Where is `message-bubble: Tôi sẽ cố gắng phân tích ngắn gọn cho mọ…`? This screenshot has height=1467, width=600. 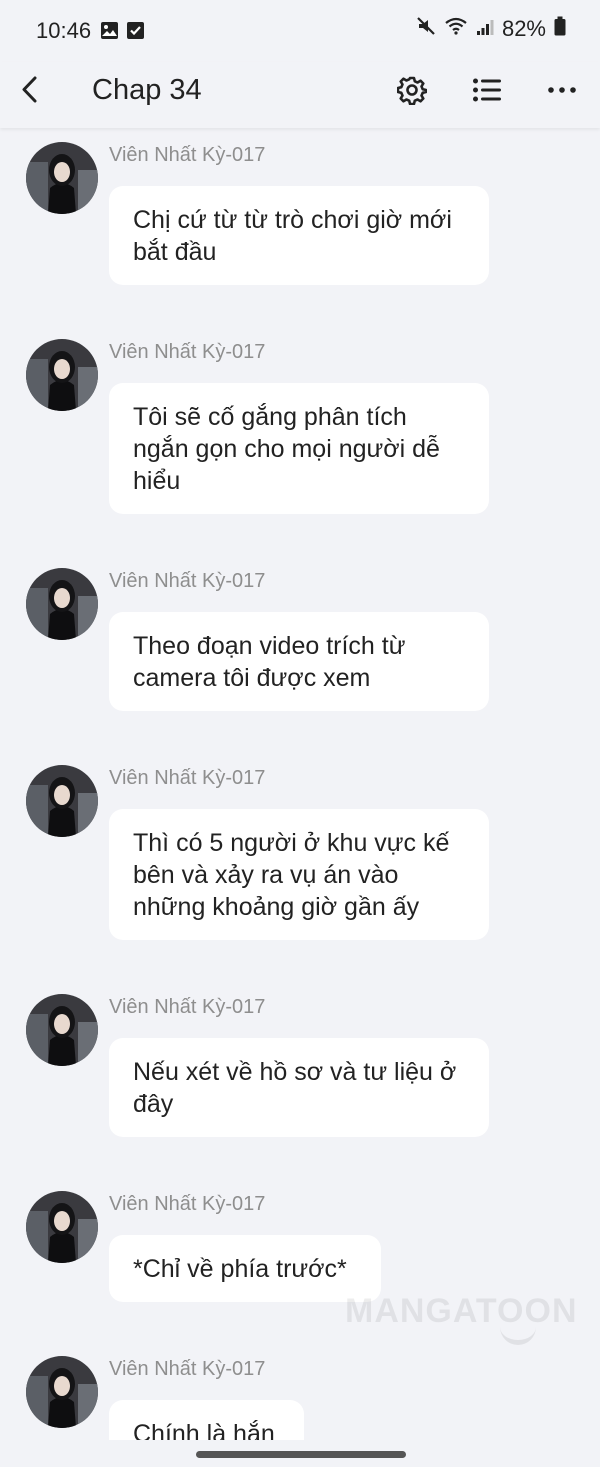
message-bubble: Tôi sẽ cố gắng phân tích ngắn gọn cho mọ… is located at coordinates (299, 448).